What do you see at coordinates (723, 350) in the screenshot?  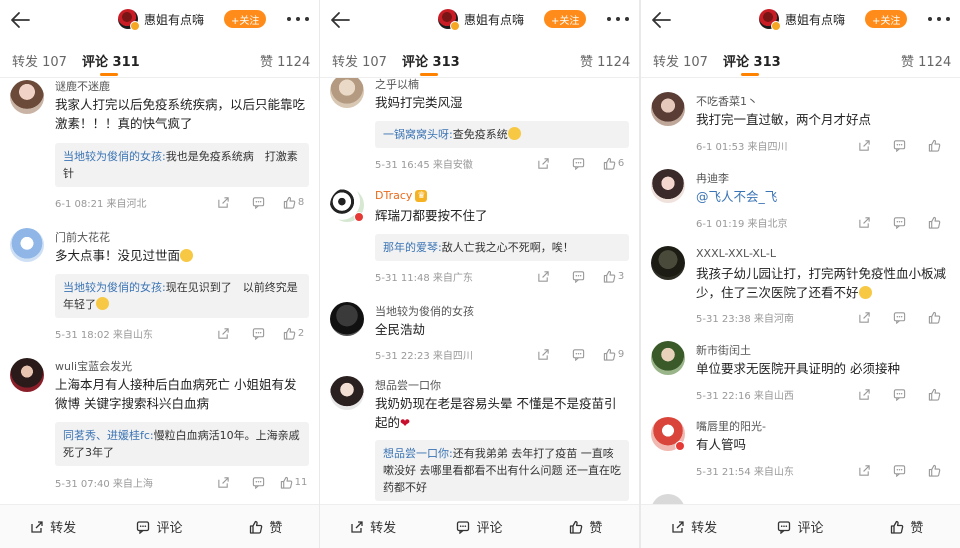 I see `comment-username: 新市街闰土` at bounding box center [723, 350].